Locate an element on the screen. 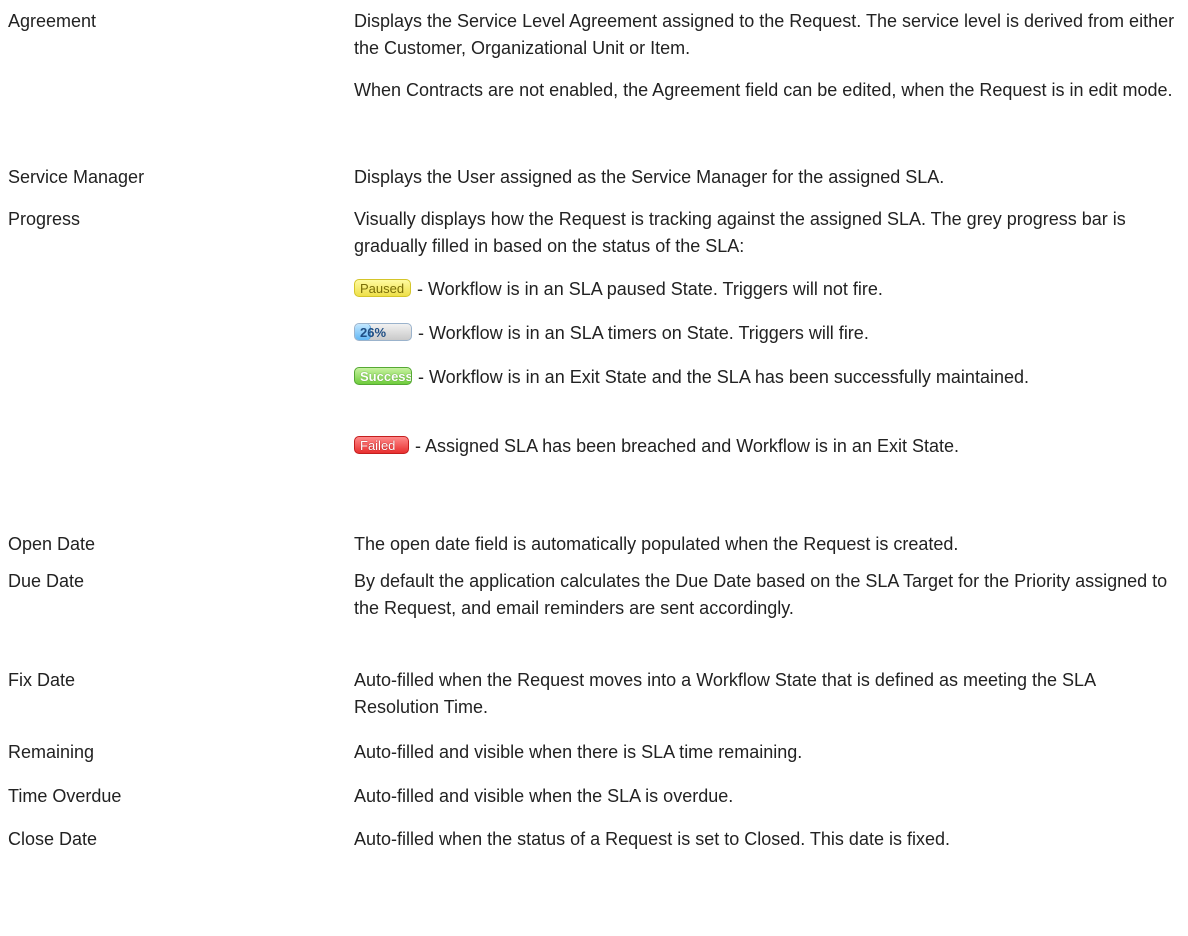 The height and width of the screenshot is (936, 1188). failed-badge: Failed is located at coordinates (381, 445).